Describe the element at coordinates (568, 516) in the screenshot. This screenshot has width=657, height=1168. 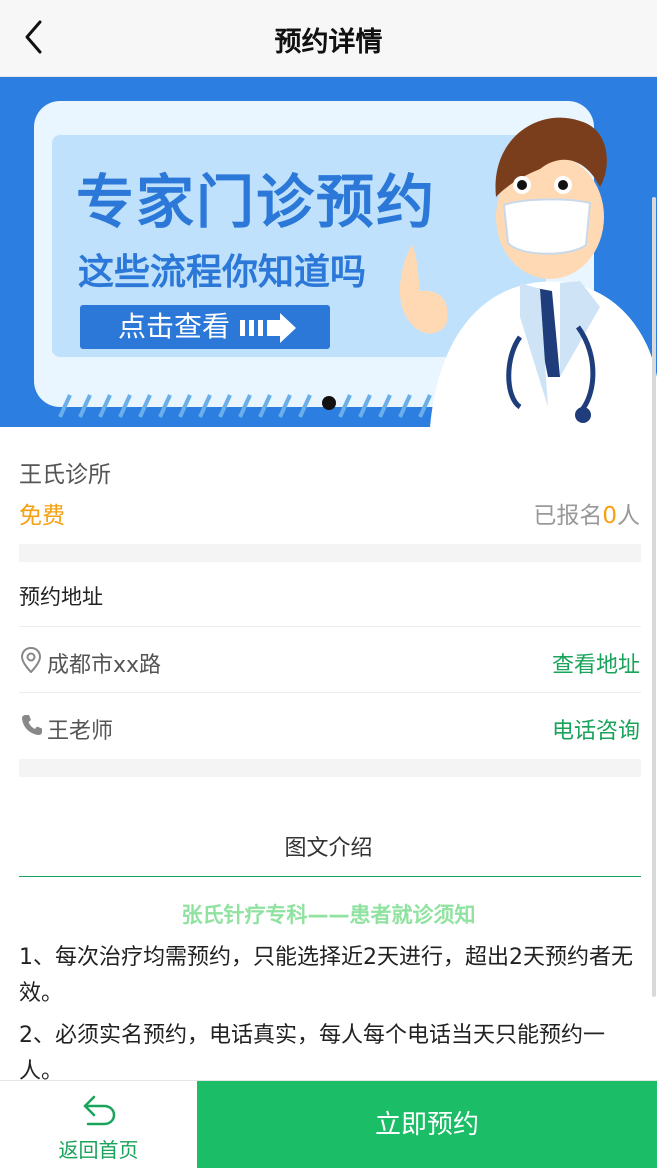
I see `signup-prefix: 已报名` at that location.